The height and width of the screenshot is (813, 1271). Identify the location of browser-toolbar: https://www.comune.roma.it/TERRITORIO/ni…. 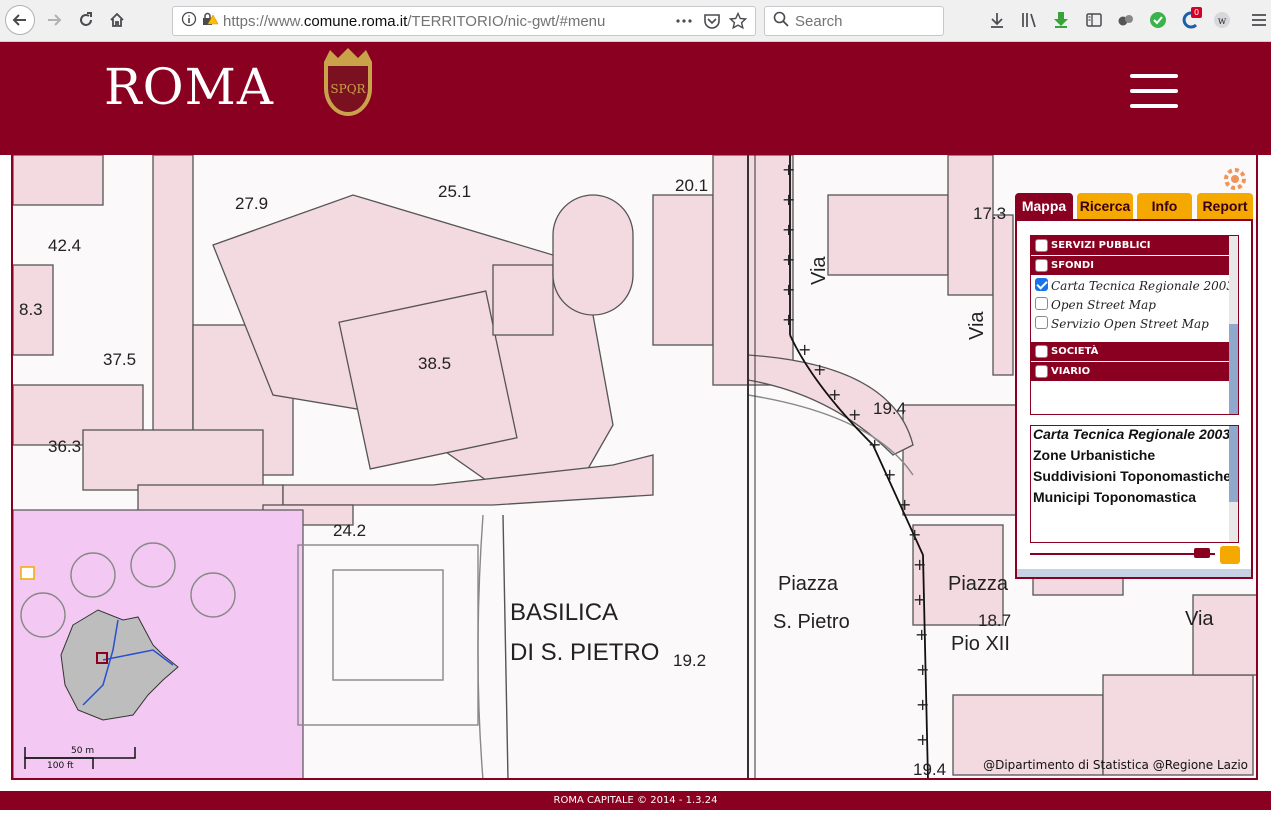
(635, 21).